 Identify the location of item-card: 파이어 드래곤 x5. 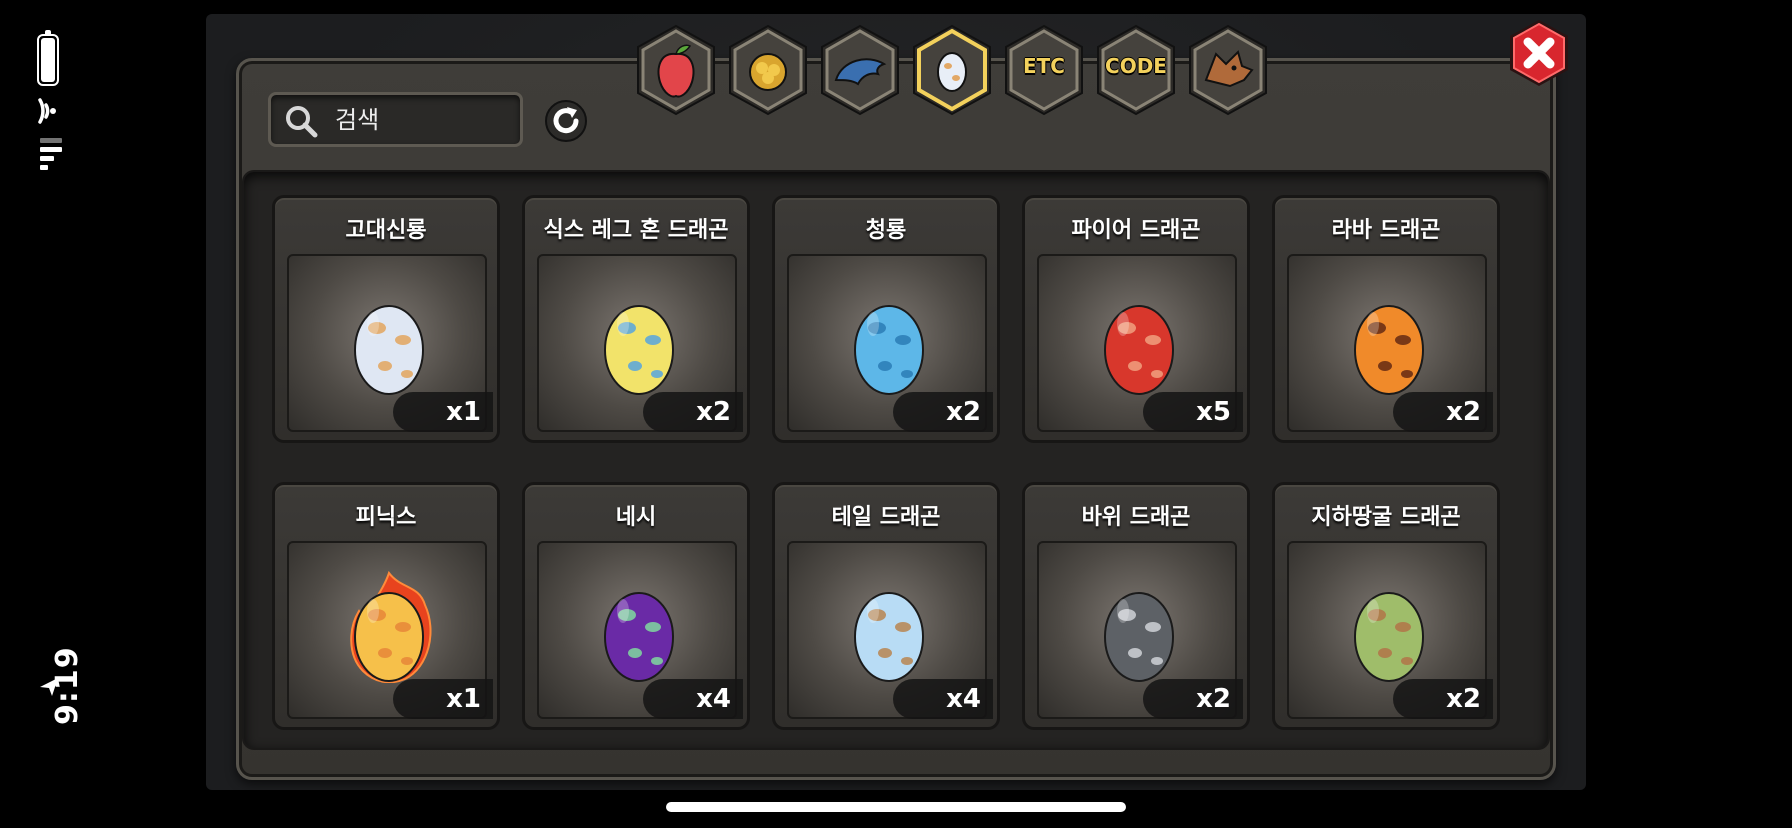
(1136, 319).